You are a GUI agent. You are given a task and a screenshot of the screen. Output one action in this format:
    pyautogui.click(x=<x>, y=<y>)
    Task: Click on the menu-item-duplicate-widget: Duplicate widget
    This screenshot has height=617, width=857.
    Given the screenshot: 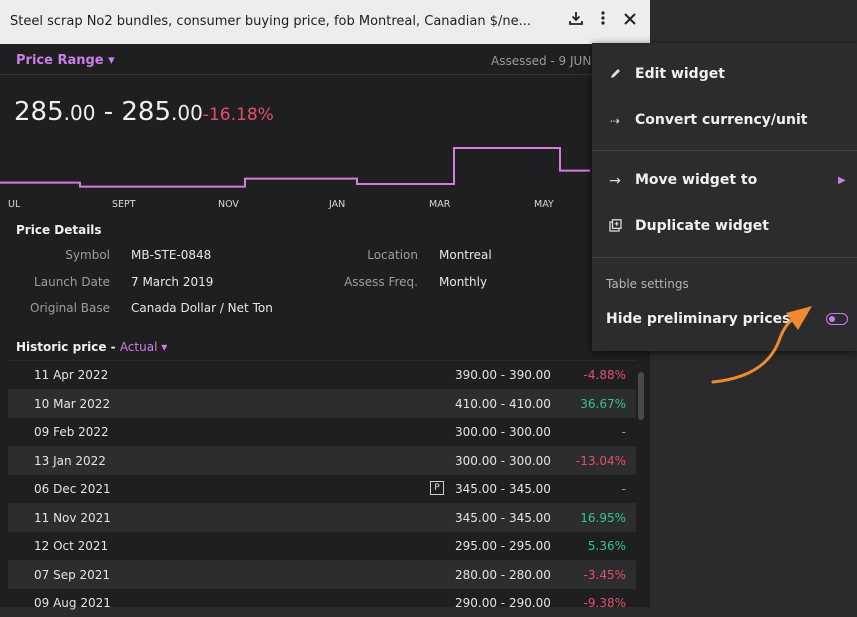 What is the action you would take?
    pyautogui.click(x=724, y=227)
    